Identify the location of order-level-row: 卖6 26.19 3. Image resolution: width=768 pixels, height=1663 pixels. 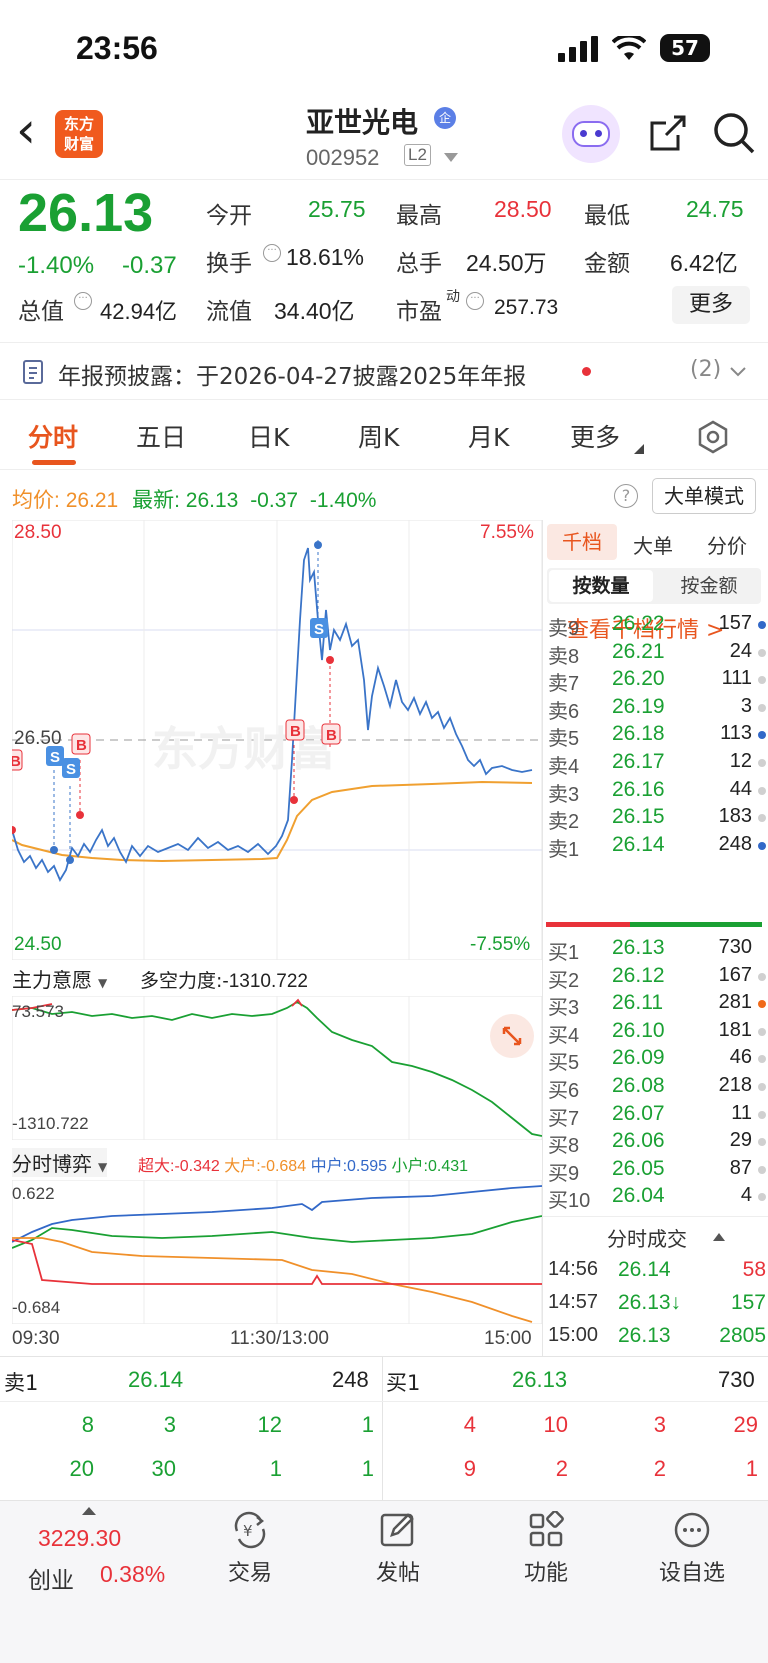
(657, 708).